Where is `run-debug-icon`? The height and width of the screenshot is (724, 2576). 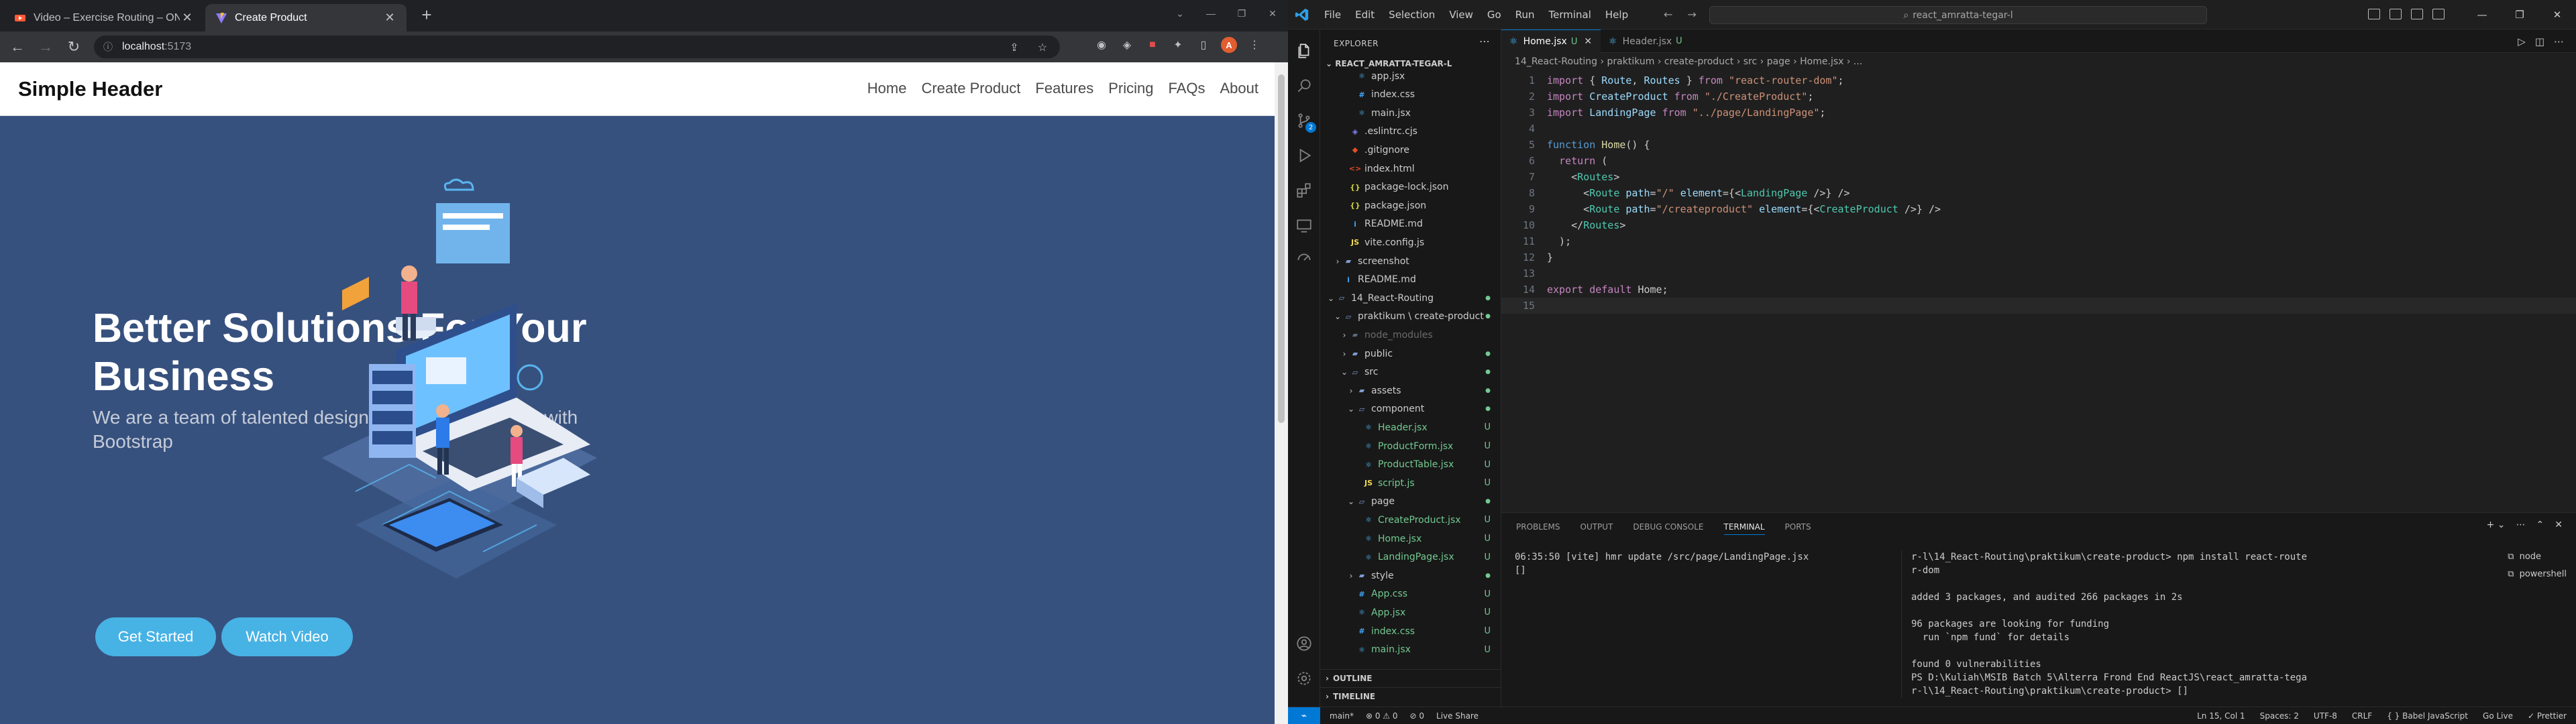 run-debug-icon is located at coordinates (1304, 155).